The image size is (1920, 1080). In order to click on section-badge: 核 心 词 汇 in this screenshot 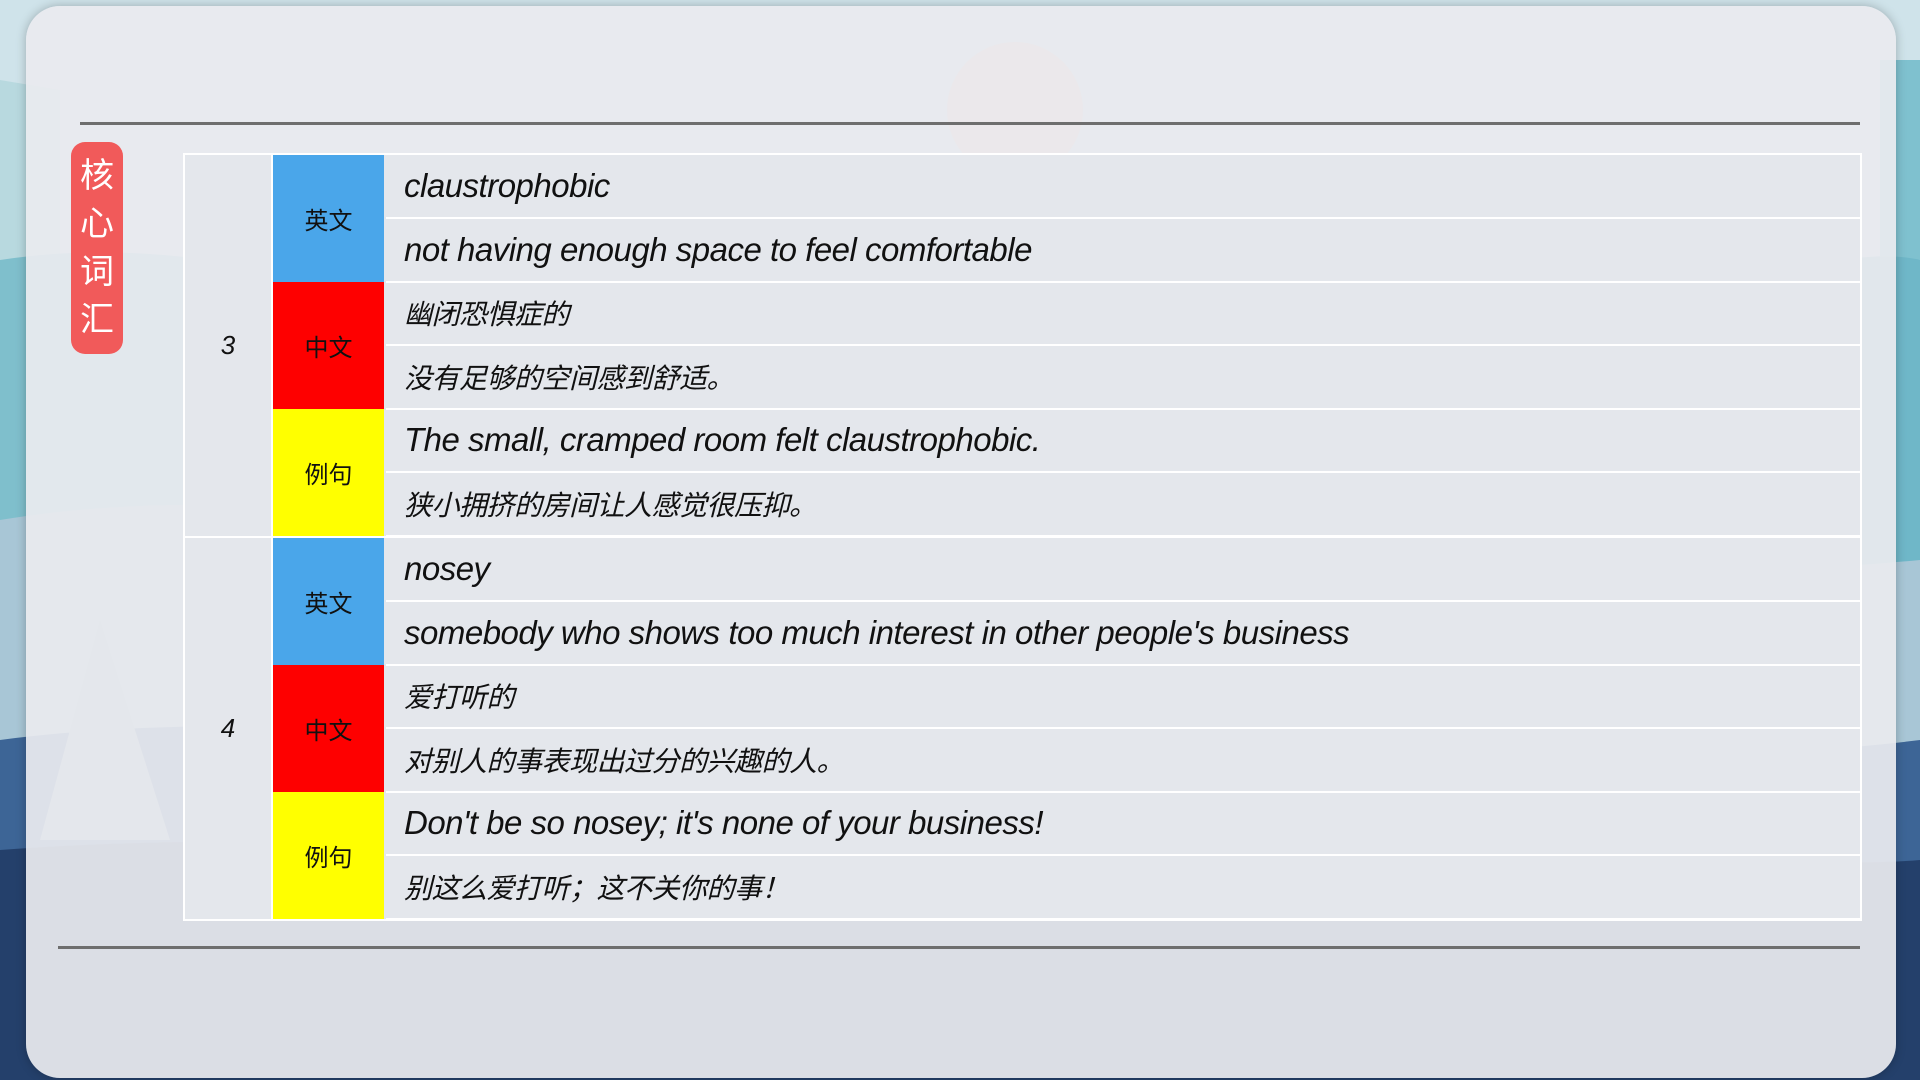, I will do `click(97, 248)`.